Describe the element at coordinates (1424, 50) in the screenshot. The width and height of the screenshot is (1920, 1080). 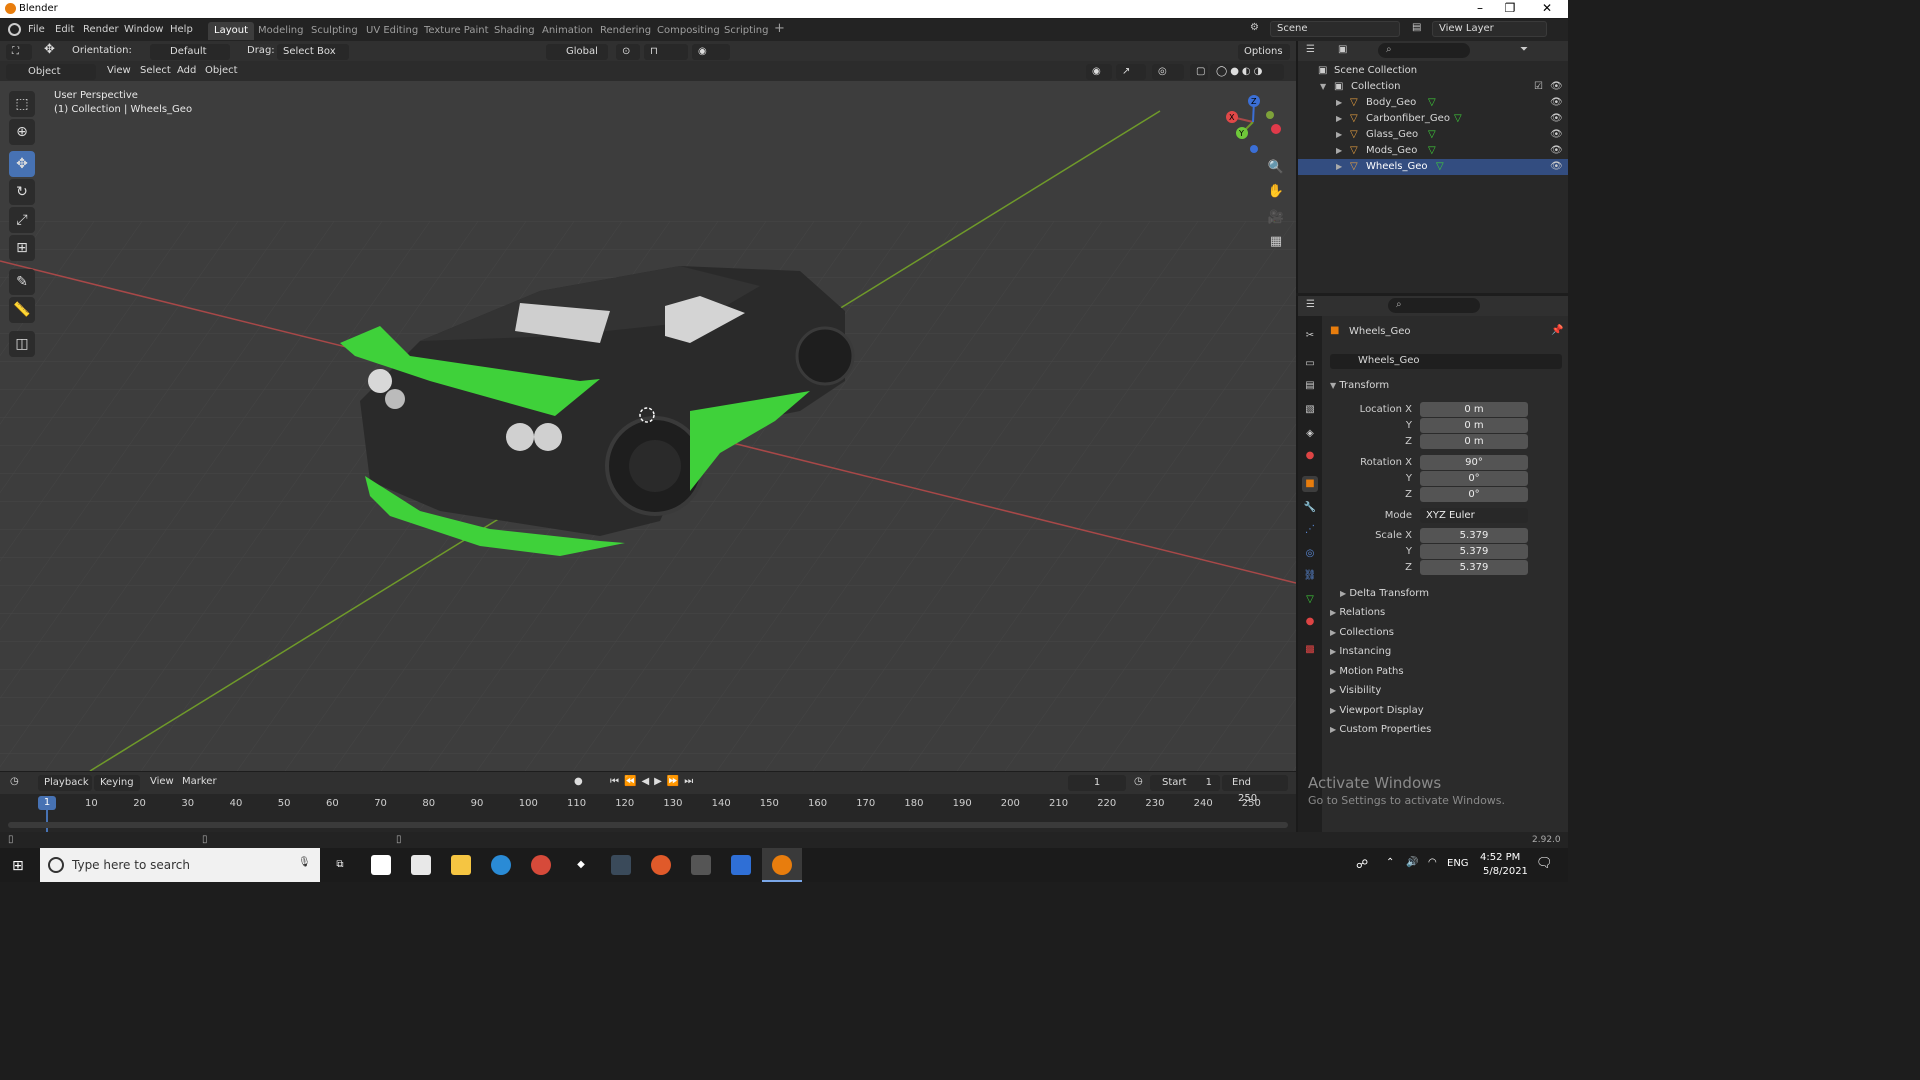
I see `outliner-search-input` at that location.